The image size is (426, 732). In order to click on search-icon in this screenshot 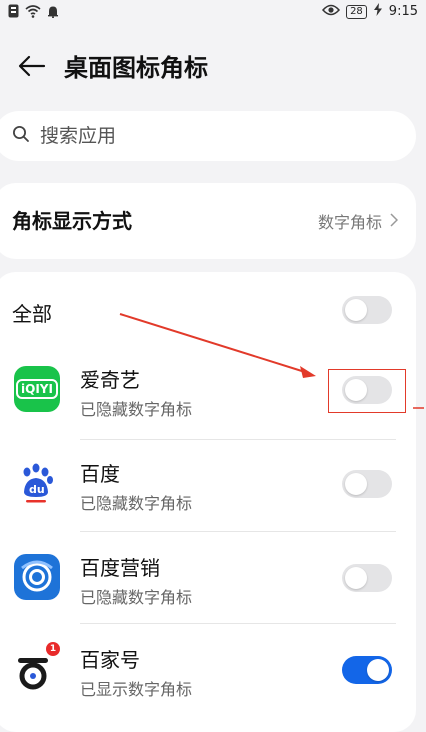, I will do `click(15, 136)`.